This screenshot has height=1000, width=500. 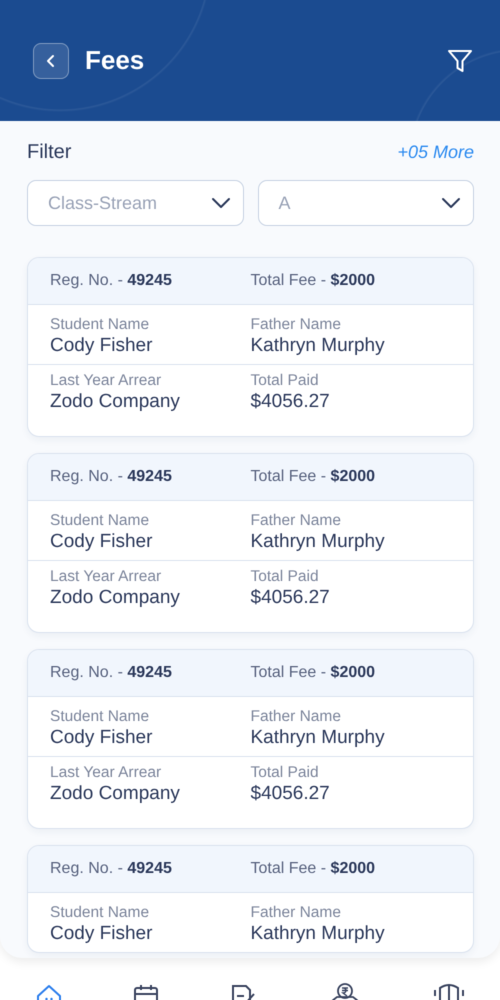 I want to click on back-button, so click(x=51, y=60).